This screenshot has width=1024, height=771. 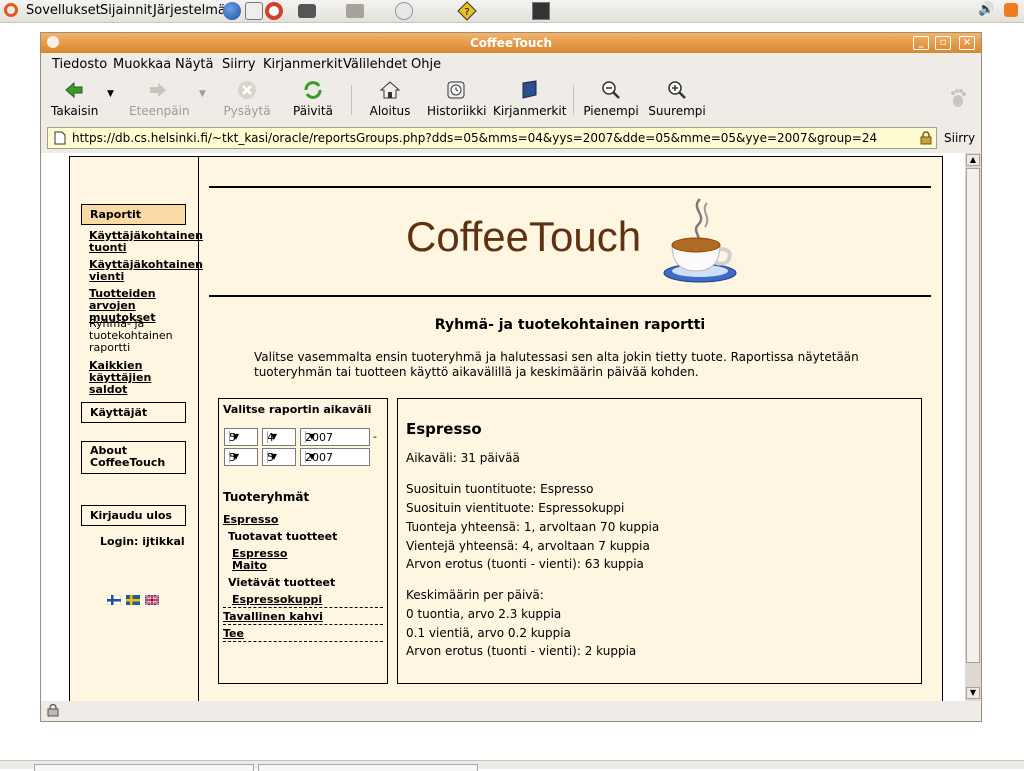 What do you see at coordinates (375, 436) in the screenshot?
I see `range-dash: -` at bounding box center [375, 436].